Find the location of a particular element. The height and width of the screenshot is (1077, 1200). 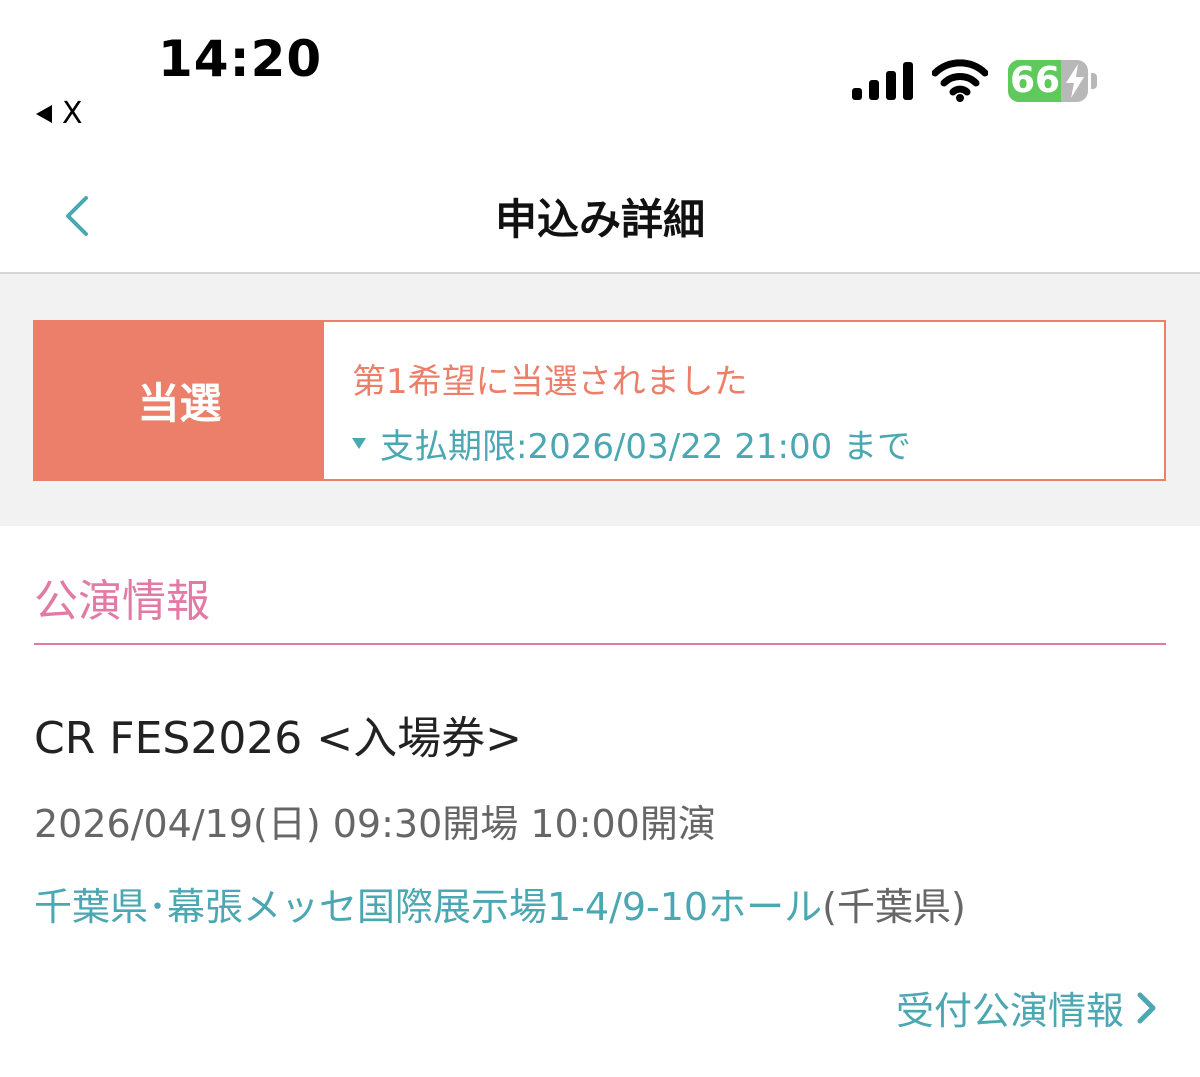

reception-info-label: 受付公演情報 is located at coordinates (1009, 1011).